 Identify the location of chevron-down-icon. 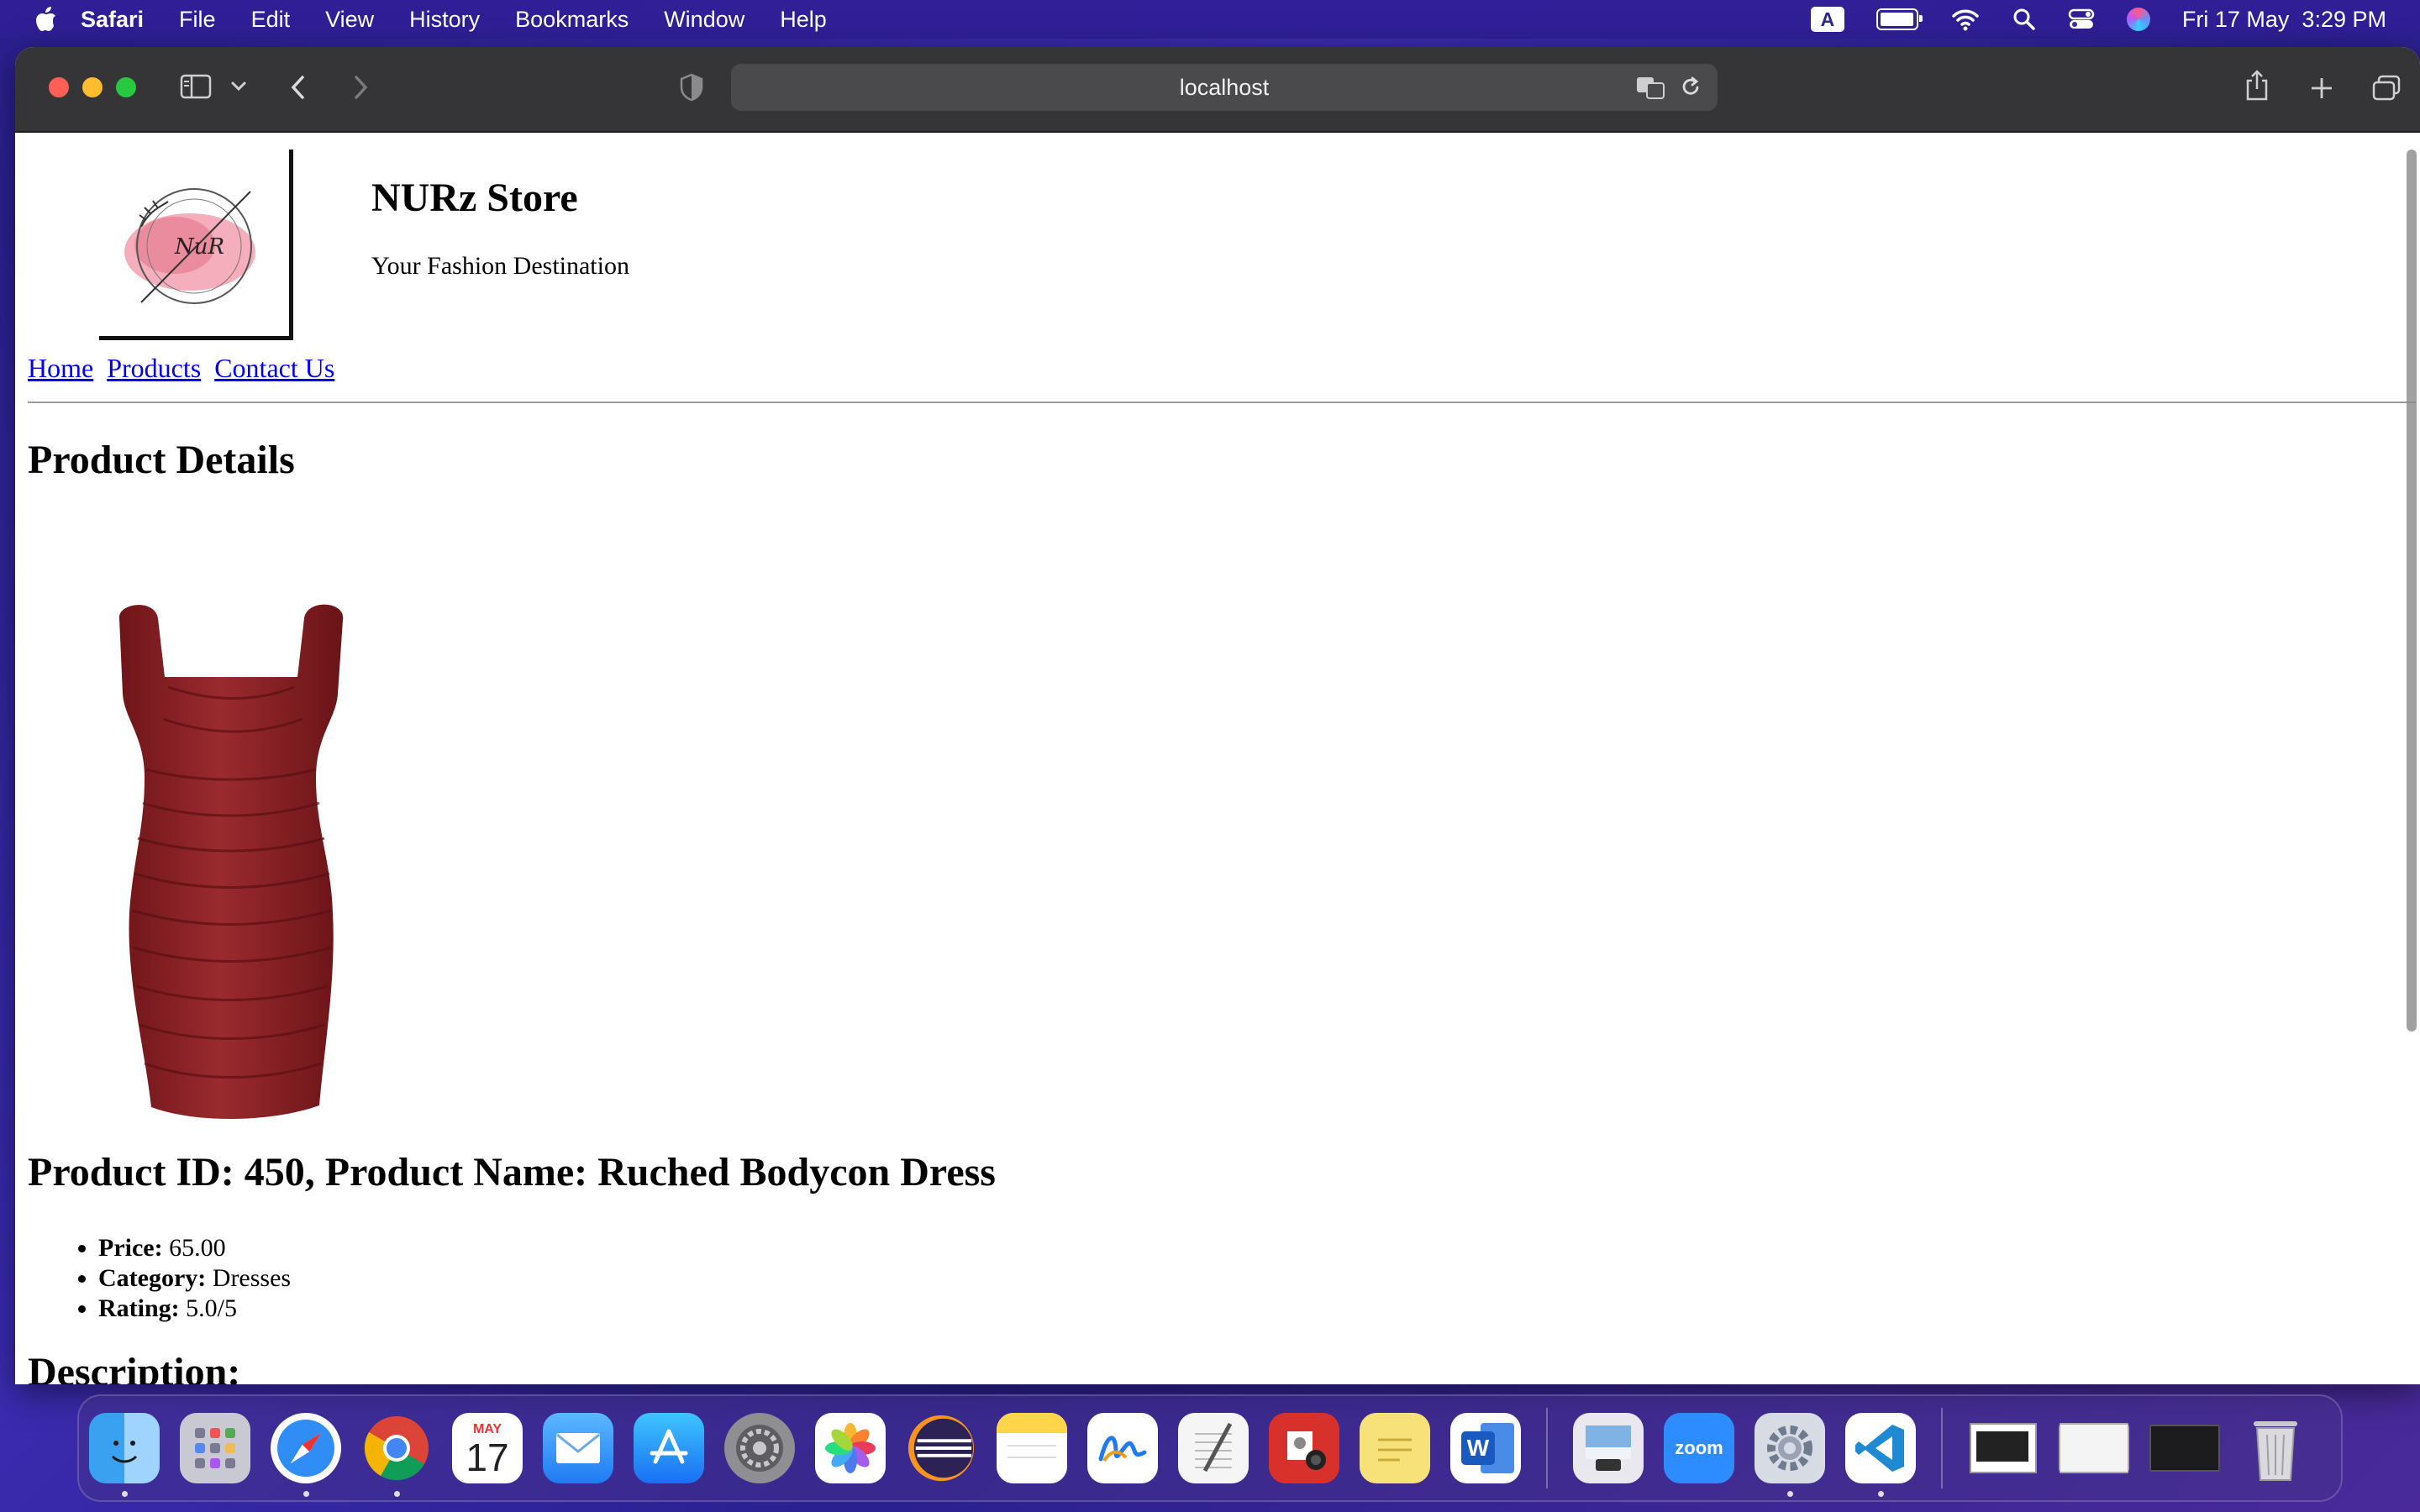
(239, 86).